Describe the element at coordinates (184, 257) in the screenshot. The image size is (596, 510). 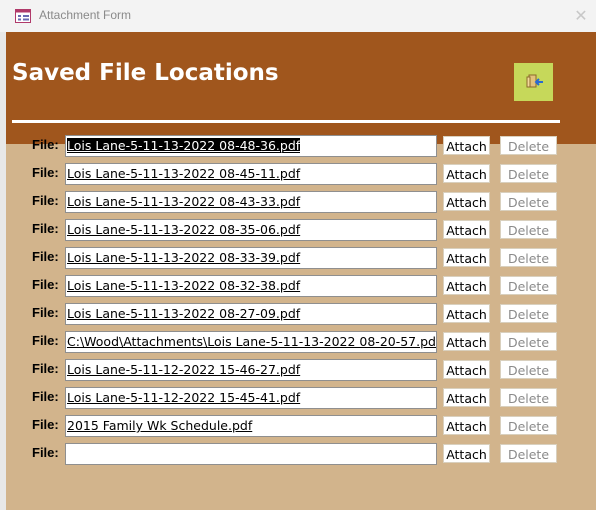
I see `file-path-text: Lois Lane-5-11-13-2022 08-33-39.pdf` at that location.